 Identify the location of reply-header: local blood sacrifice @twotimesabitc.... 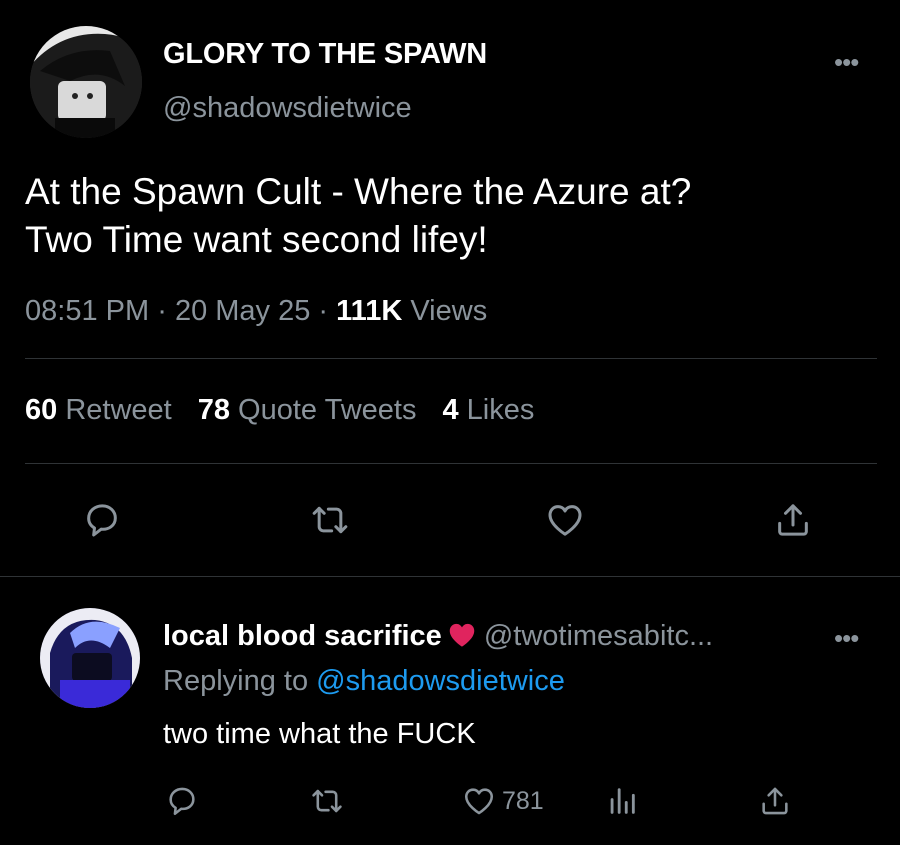
(438, 638).